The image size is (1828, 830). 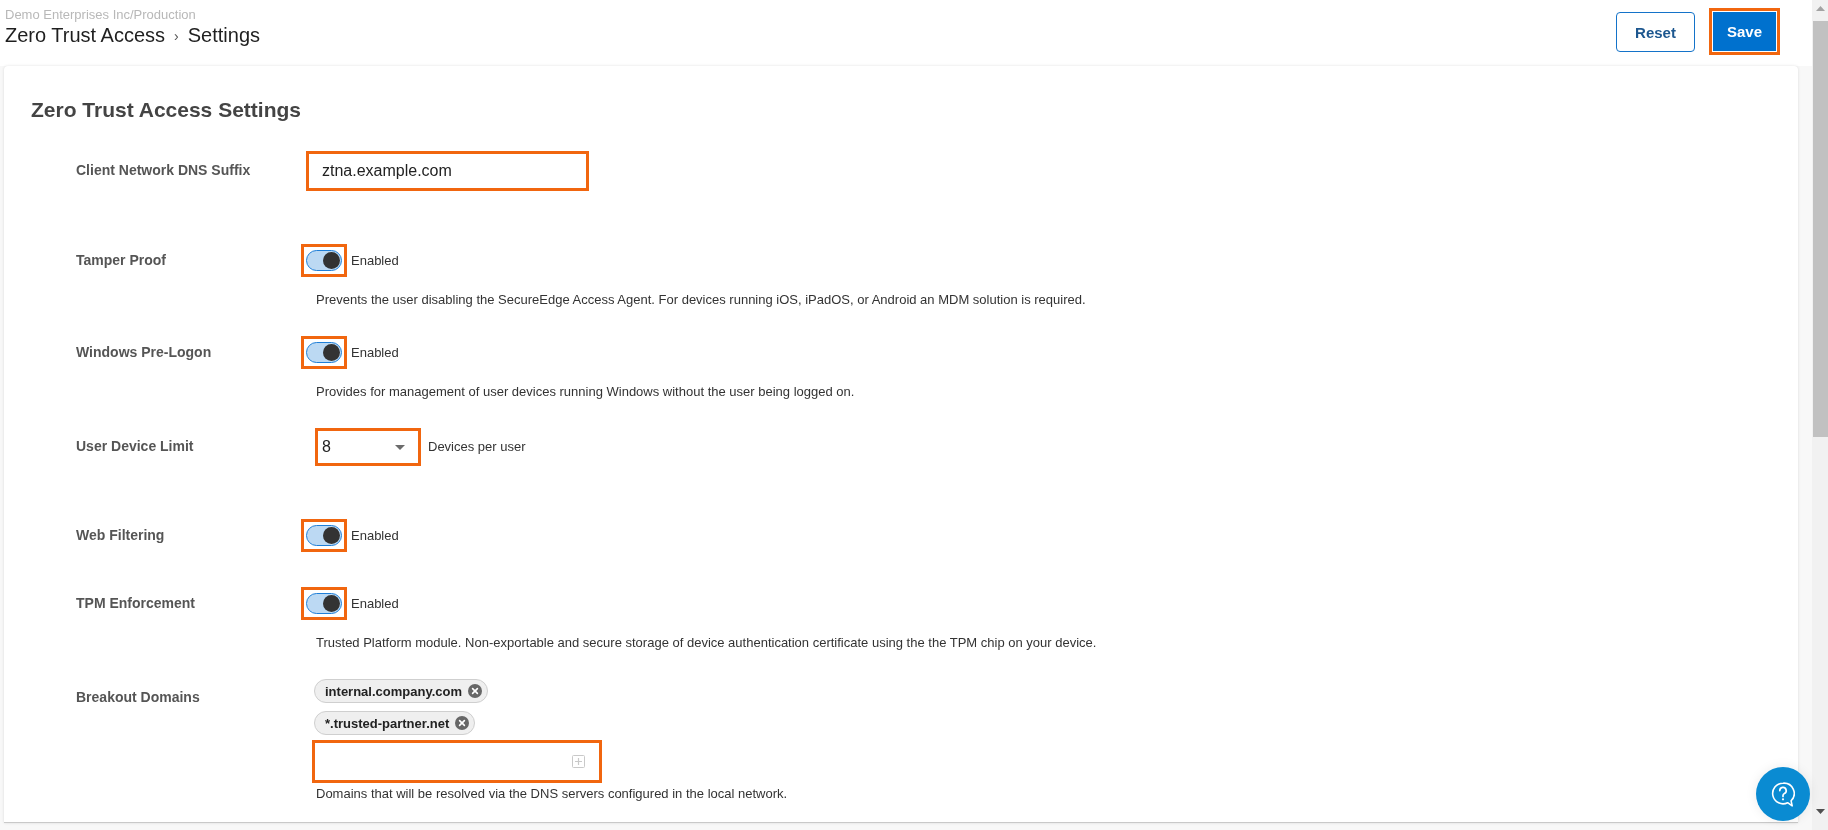 What do you see at coordinates (166, 110) in the screenshot?
I see `section-title: Zero Trust Access Settings` at bounding box center [166, 110].